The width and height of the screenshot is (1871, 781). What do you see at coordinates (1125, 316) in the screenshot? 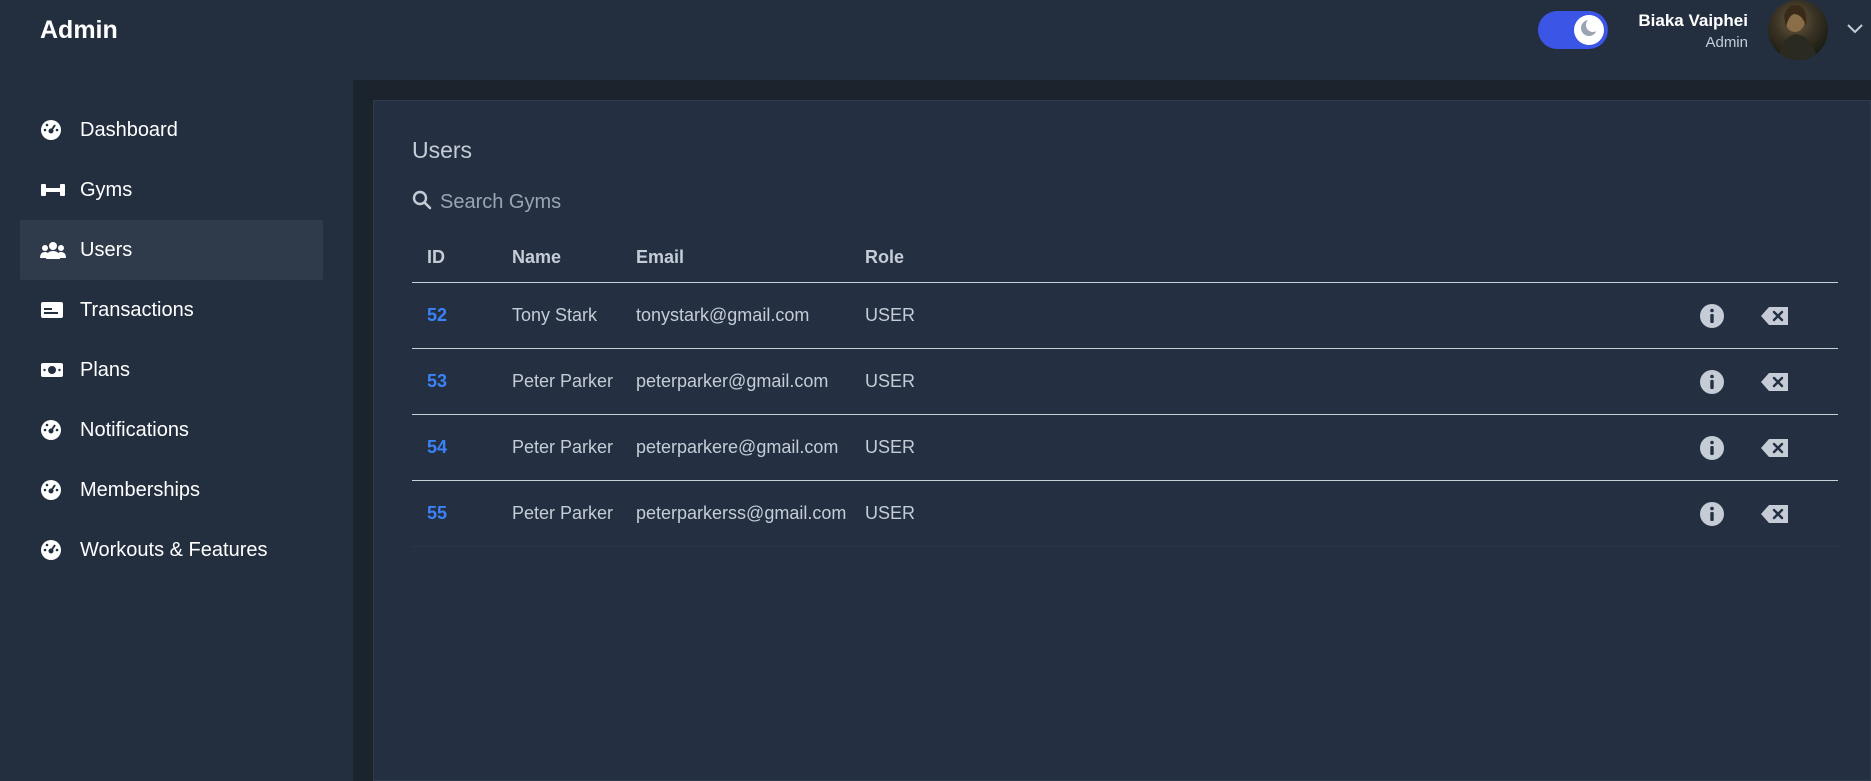
I see `table-row: 52 Tony Stark tonystark@gmail.com USER` at bounding box center [1125, 316].